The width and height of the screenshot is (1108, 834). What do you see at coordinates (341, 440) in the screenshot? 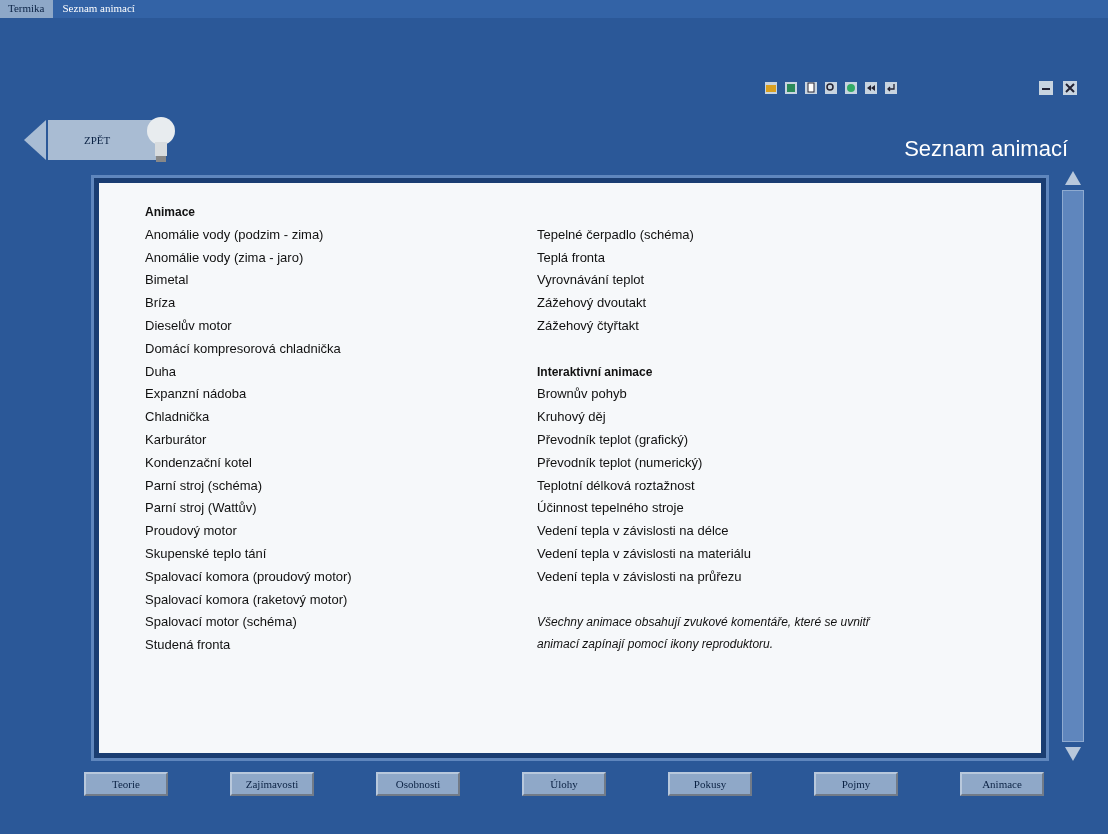
I see `animation-link: Karburátor` at bounding box center [341, 440].